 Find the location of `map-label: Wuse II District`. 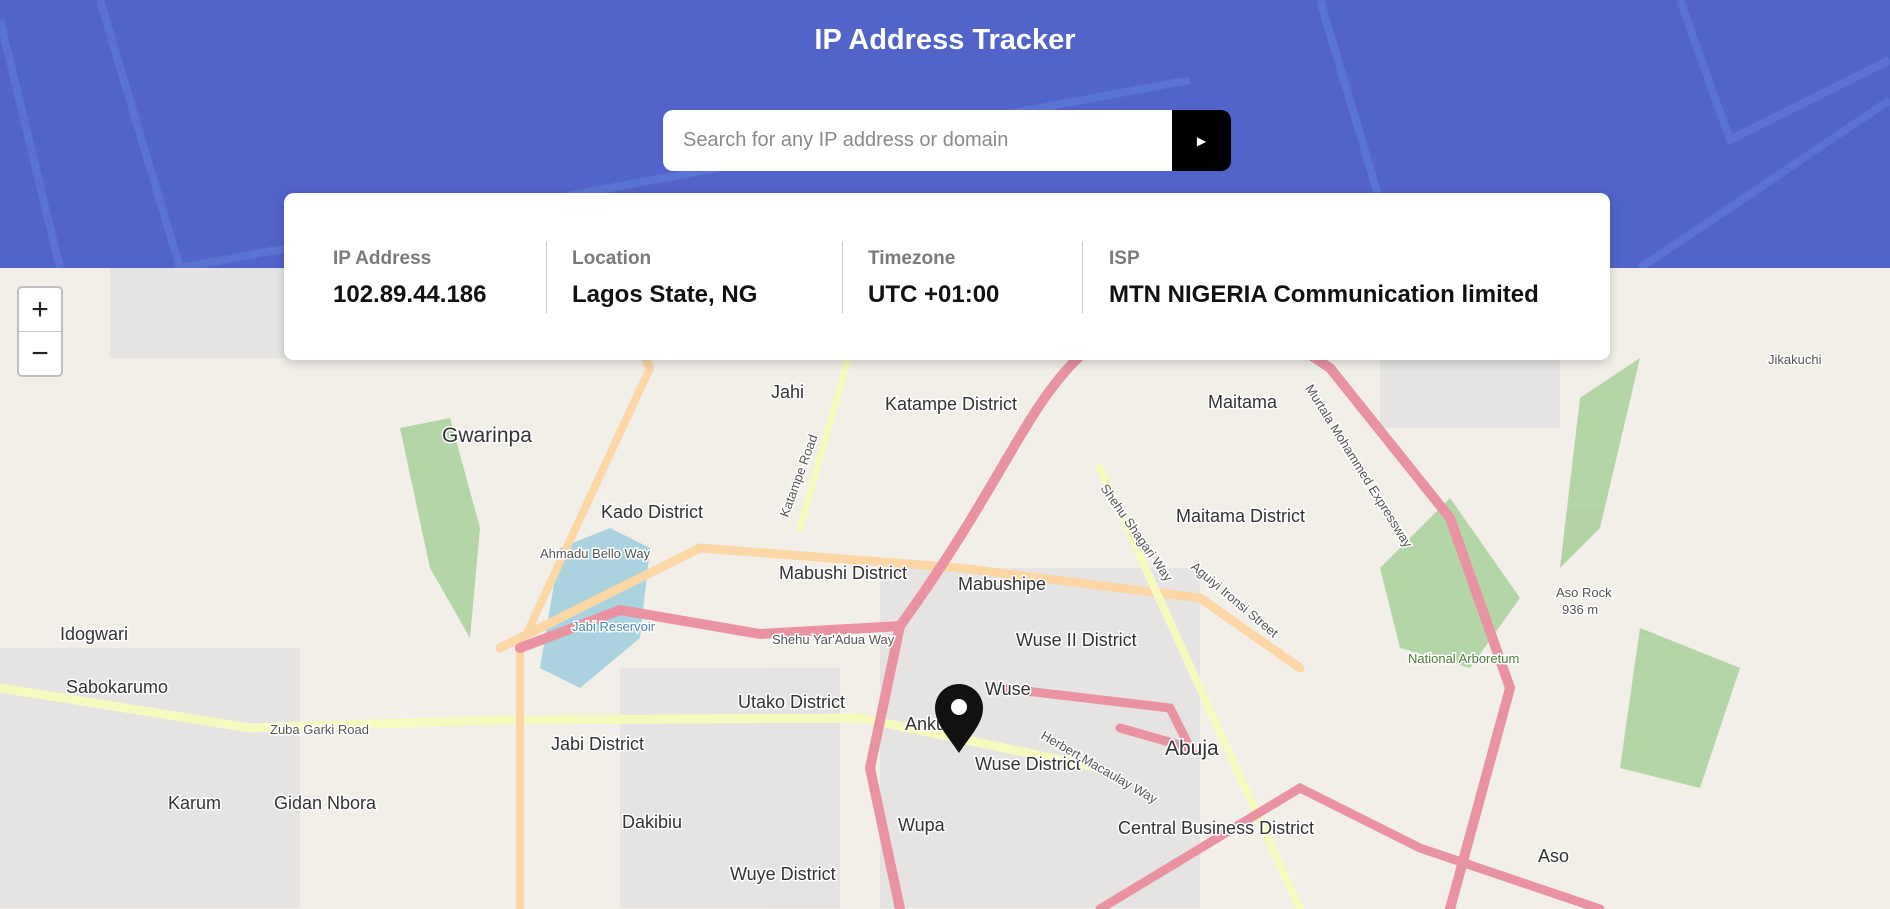

map-label: Wuse II District is located at coordinates (1076, 640).